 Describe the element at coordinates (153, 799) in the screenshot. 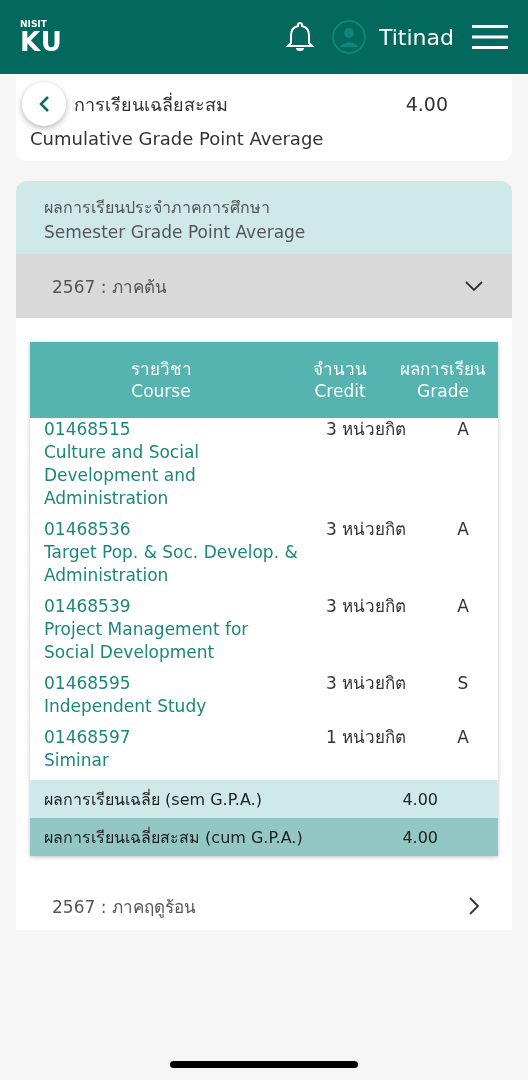

I see `gpa-label: ผลการเรียนเฉลี่ย (sem G.P.A.)` at that location.